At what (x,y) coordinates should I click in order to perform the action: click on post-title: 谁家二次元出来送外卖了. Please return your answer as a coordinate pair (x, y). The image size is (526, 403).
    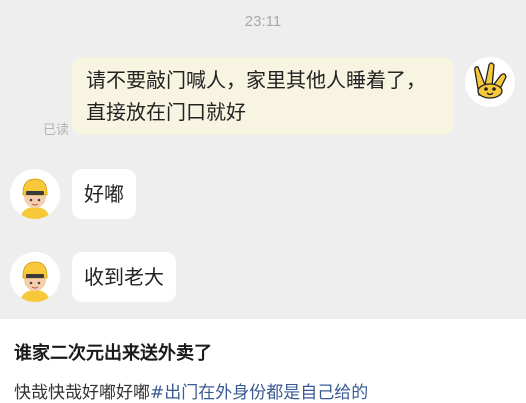
    Looking at the image, I should click on (113, 353).